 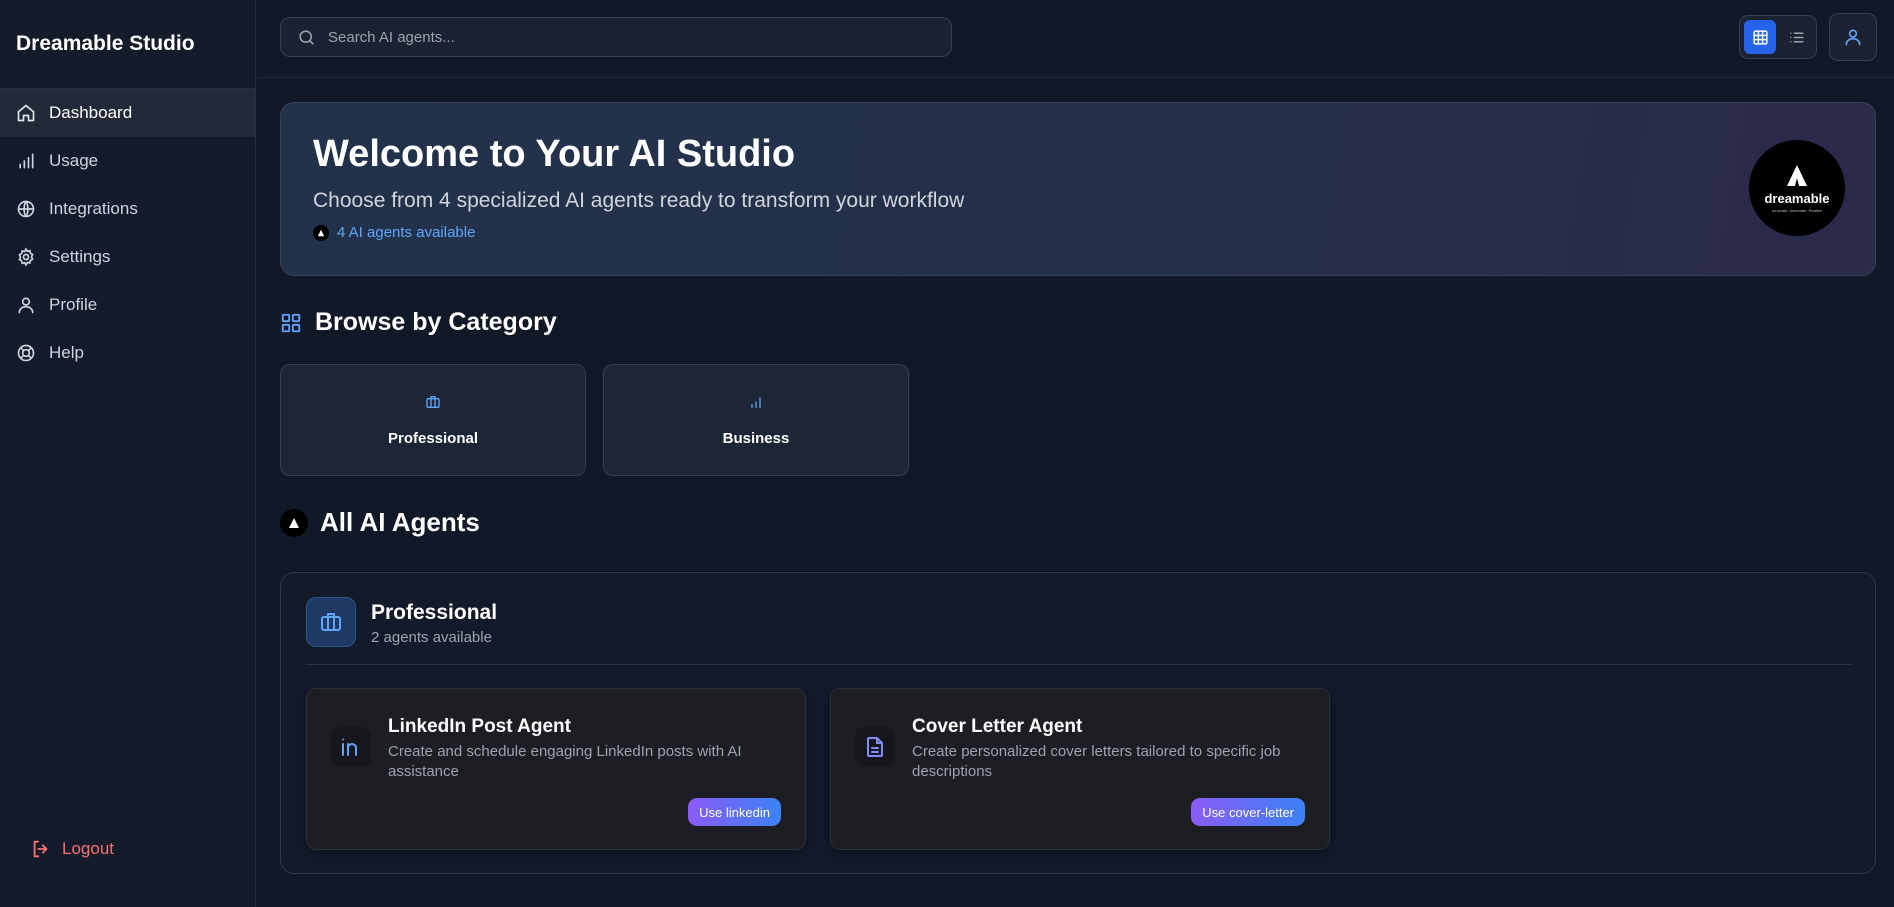 I want to click on category-label: Professional, so click(x=433, y=438).